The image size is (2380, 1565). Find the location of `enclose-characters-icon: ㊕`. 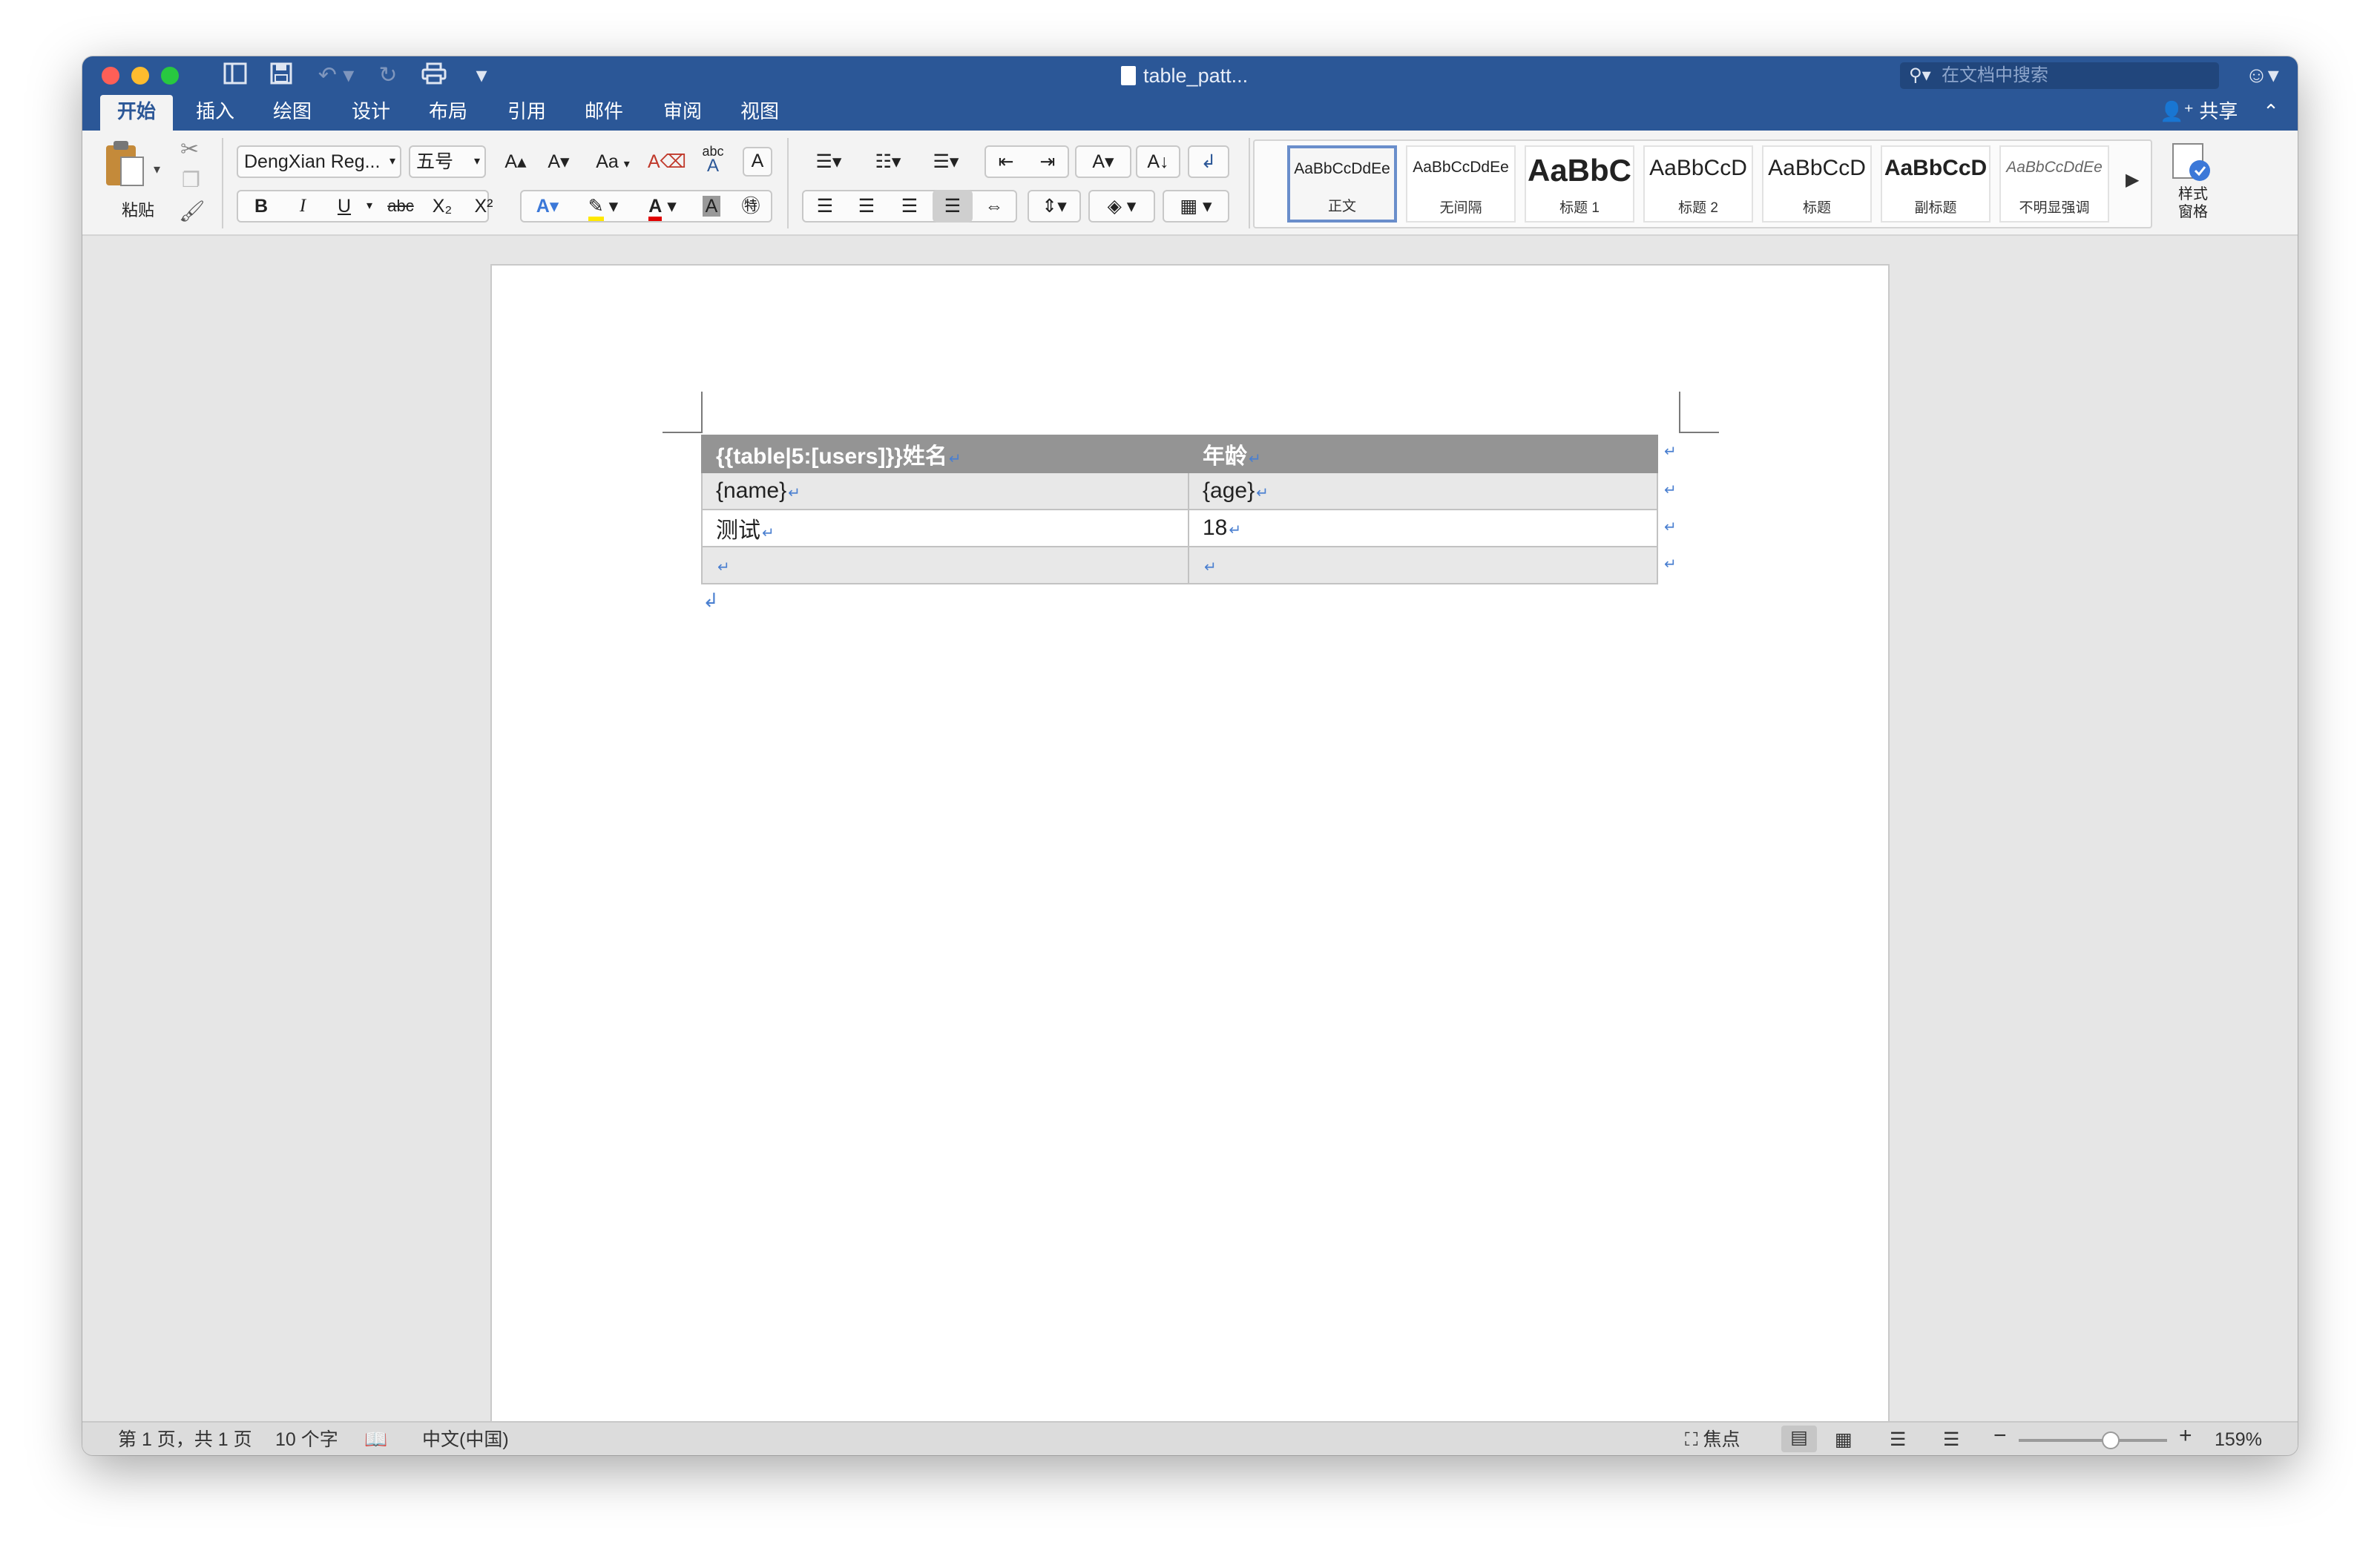

enclose-characters-icon: ㊕ is located at coordinates (751, 207).